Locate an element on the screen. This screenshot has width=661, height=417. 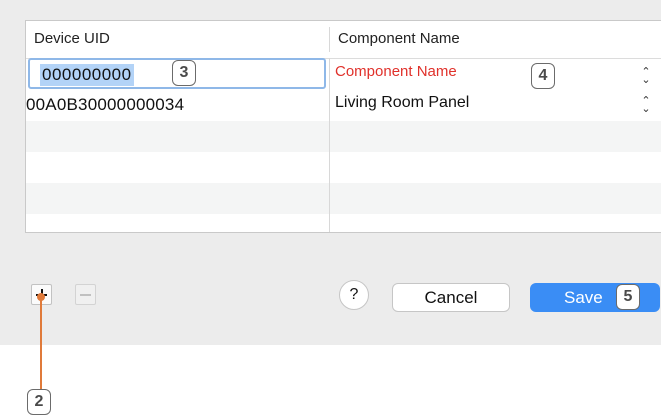
component-name-popup: Living Room Panel is located at coordinates (402, 103).